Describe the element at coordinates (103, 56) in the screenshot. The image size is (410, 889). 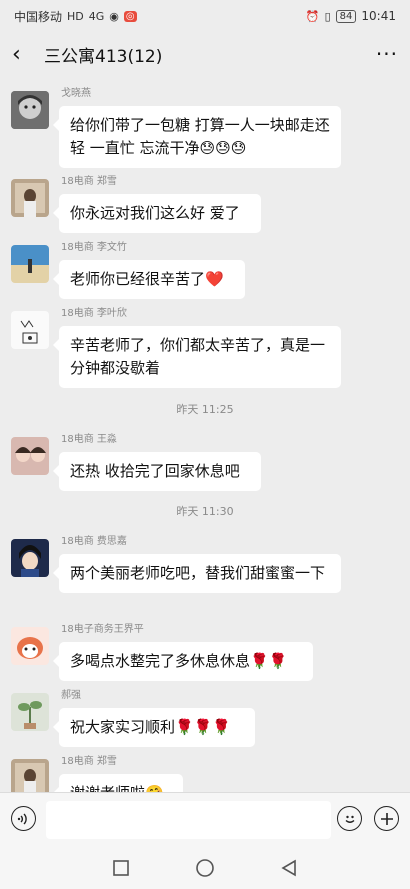
I see `chat-title: 三公寓413(12)` at that location.